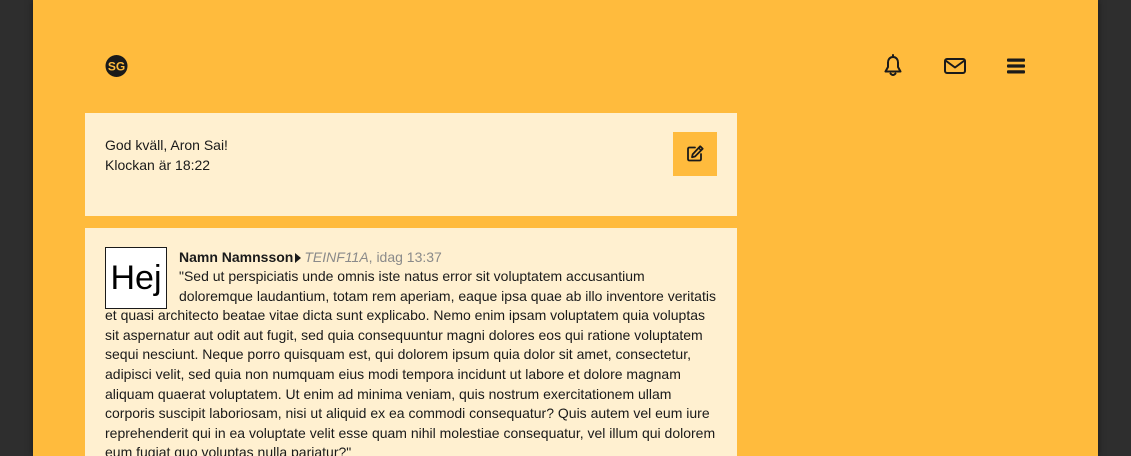 This screenshot has width=1131, height=456. I want to click on logo-text: SG, so click(116, 67).